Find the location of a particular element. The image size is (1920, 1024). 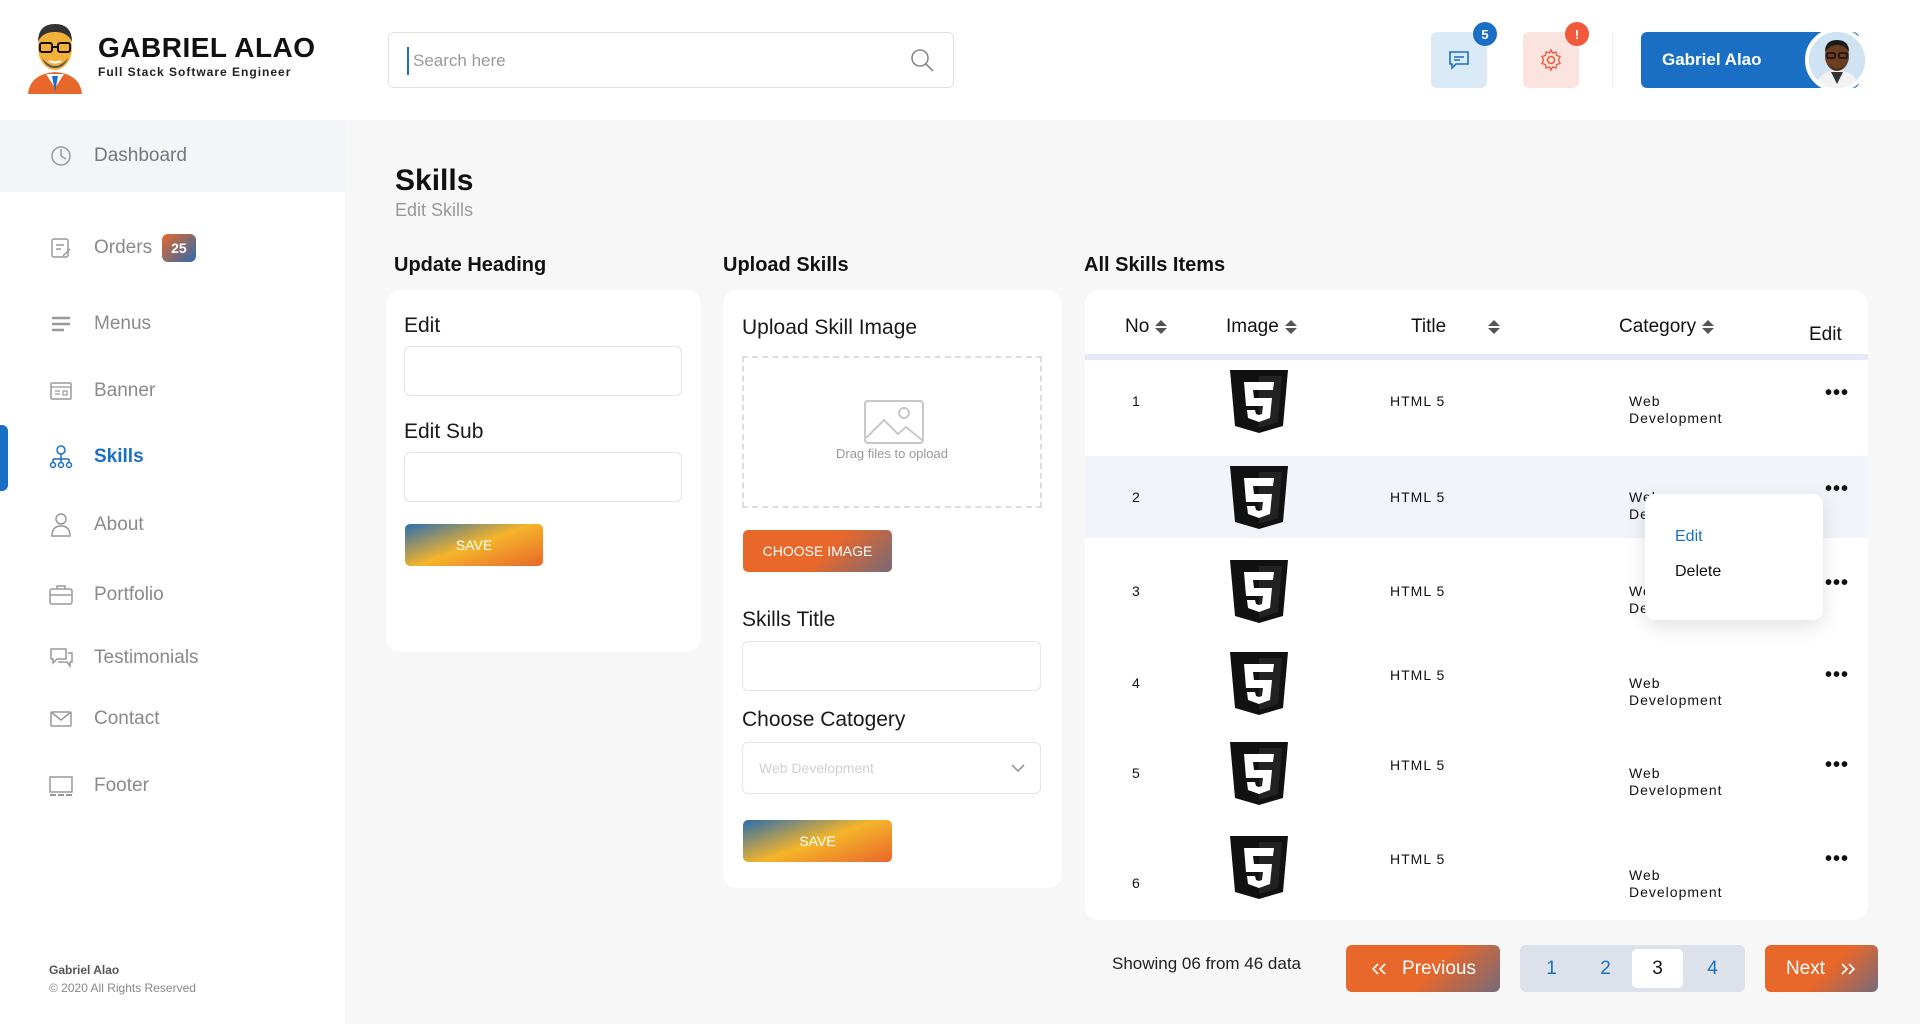

gear-icon is located at coordinates (1551, 60).